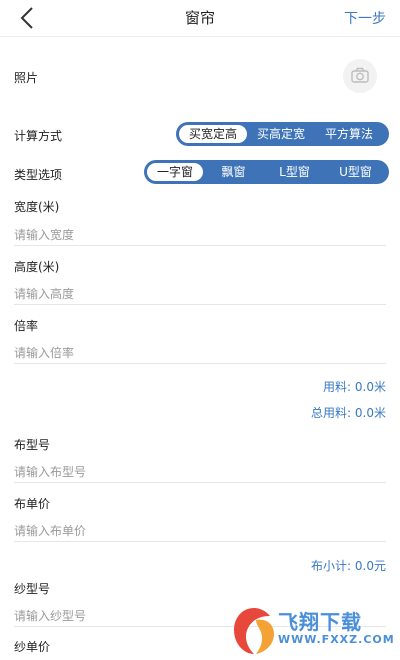 The width and height of the screenshot is (400, 660). Describe the element at coordinates (348, 566) in the screenshot. I see `fabric-subtotal-stat: 布小计: 0.0元` at that location.